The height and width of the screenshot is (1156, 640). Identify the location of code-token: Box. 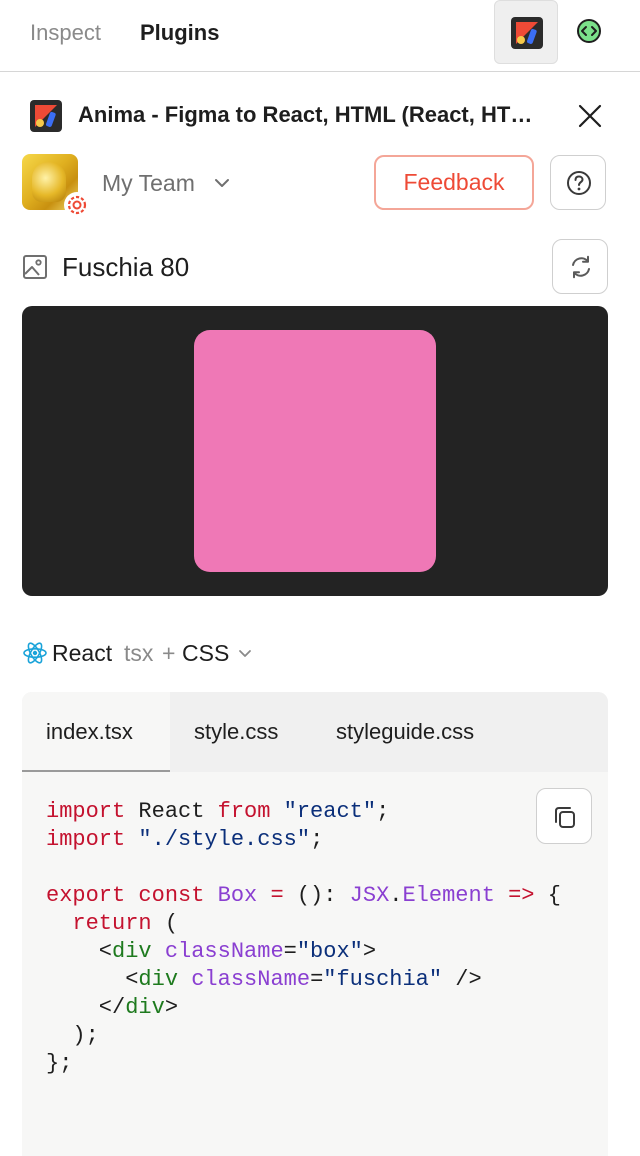
(237, 895).